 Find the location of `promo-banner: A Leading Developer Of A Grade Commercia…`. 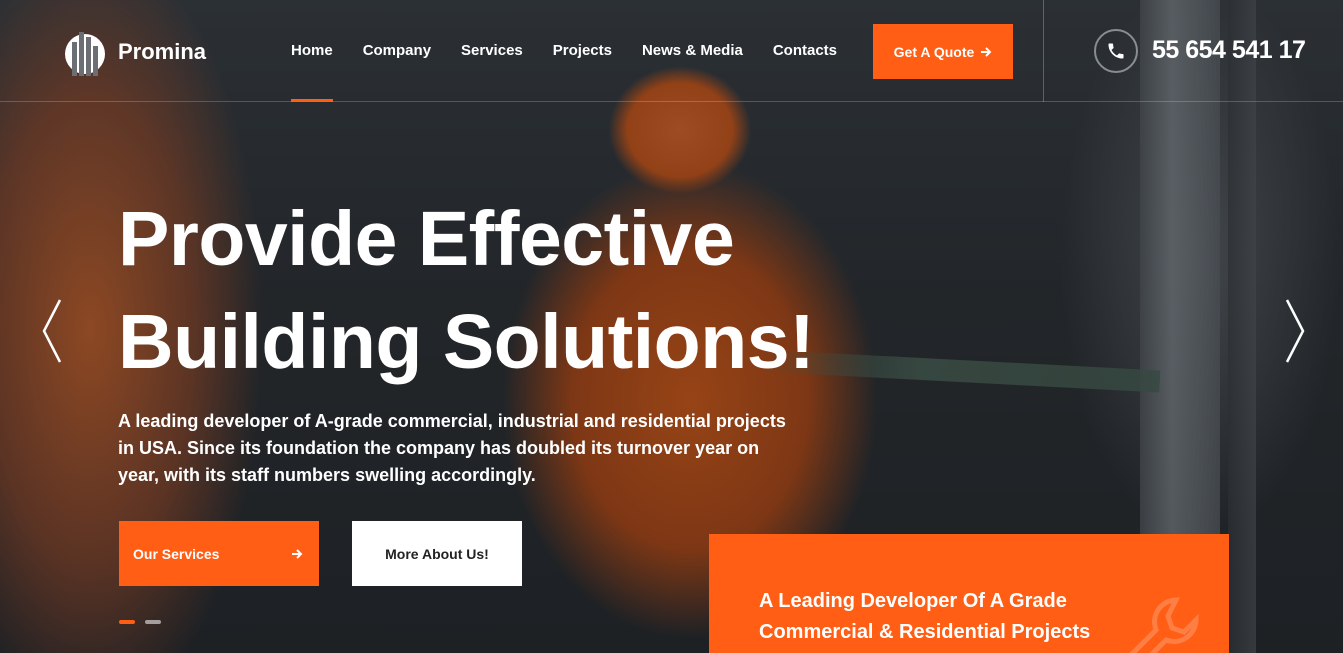

promo-banner: A Leading Developer Of A Grade Commercia… is located at coordinates (969, 593).